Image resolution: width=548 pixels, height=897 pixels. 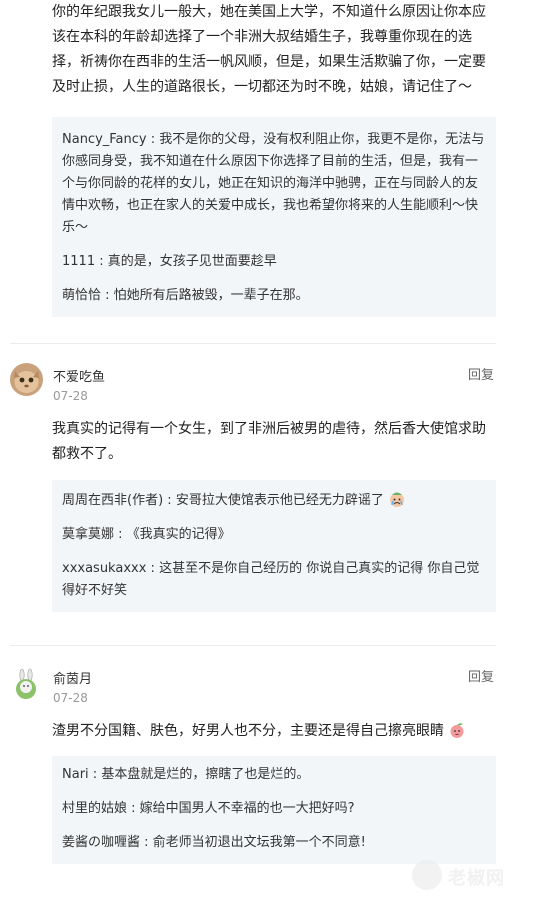 I want to click on peach-emoji, so click(x=457, y=730).